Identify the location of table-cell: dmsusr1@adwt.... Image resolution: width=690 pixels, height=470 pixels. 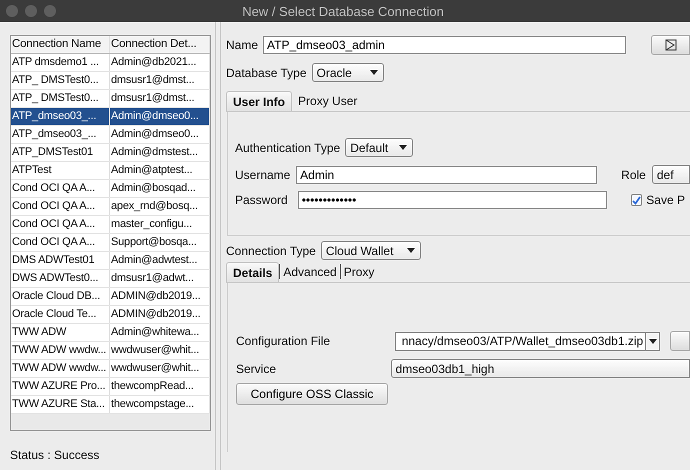
(160, 278).